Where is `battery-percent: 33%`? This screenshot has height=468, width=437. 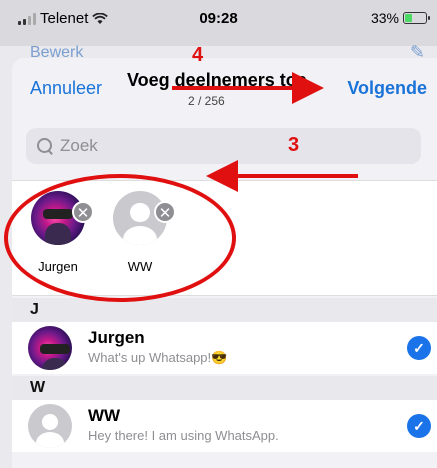 battery-percent: 33% is located at coordinates (384, 18).